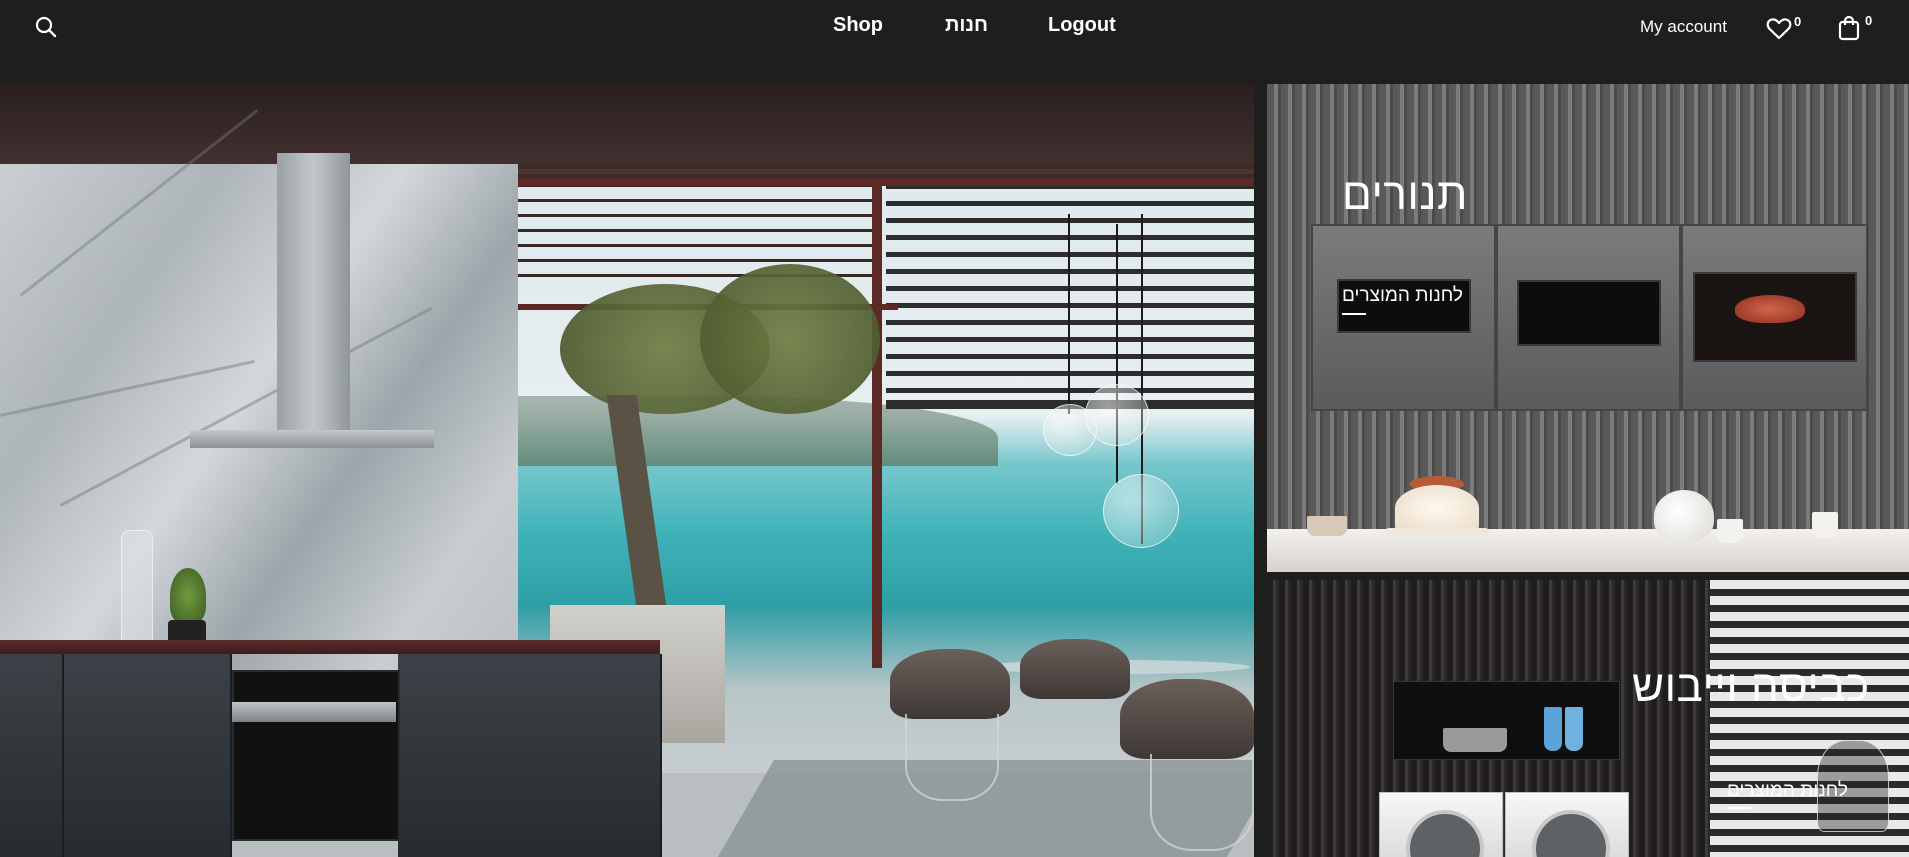 The height and width of the screenshot is (857, 1909). What do you see at coordinates (312, 439) in the screenshot?
I see `range-hood` at bounding box center [312, 439].